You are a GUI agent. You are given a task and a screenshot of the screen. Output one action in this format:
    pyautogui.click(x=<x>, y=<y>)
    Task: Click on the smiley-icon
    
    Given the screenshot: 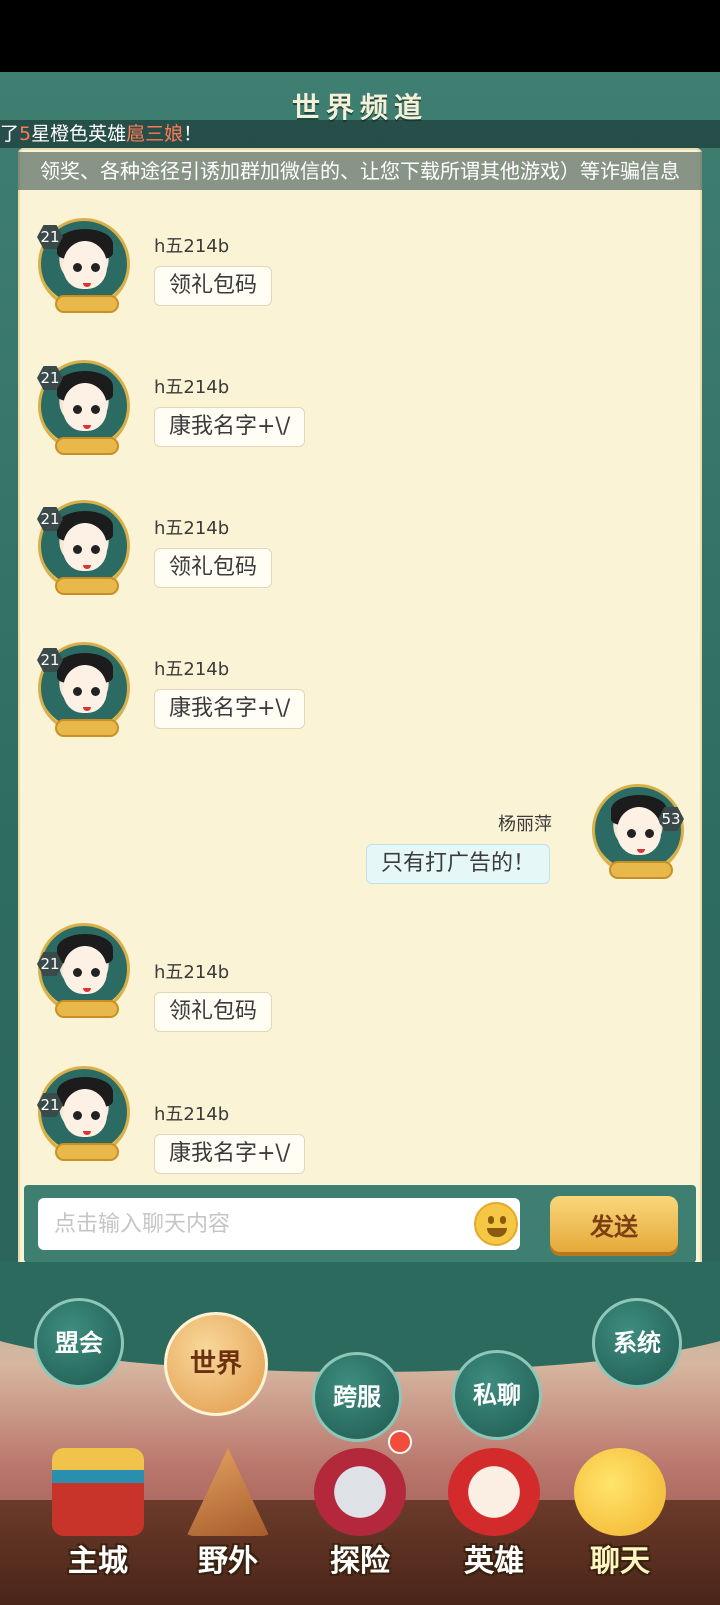 What is the action you would take?
    pyautogui.click(x=496, y=1224)
    